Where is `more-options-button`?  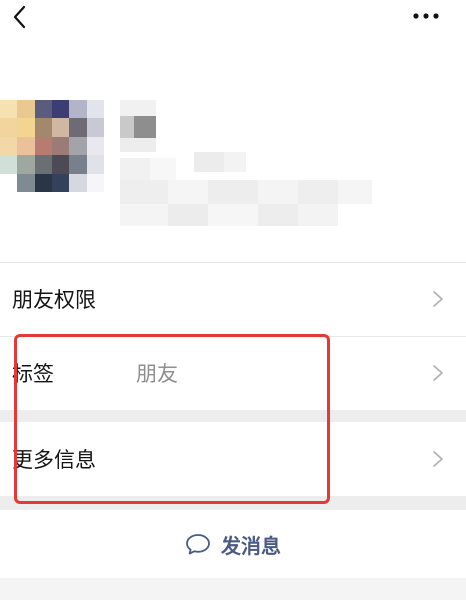
more-options-button is located at coordinates (426, 16).